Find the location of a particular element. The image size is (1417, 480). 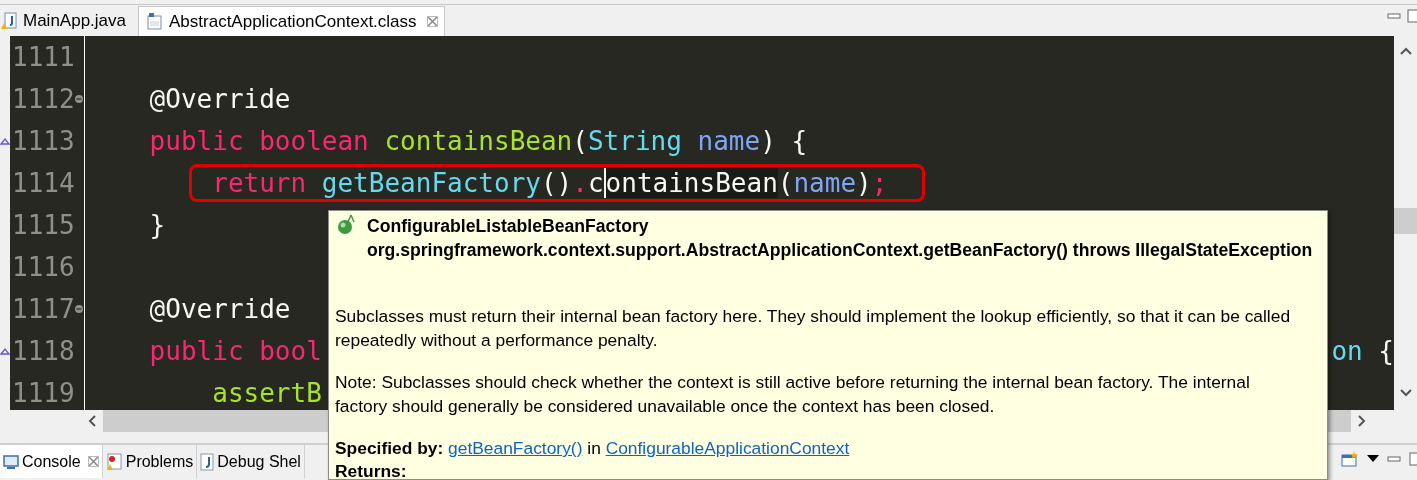

returns-label: Returns: is located at coordinates (371, 469).